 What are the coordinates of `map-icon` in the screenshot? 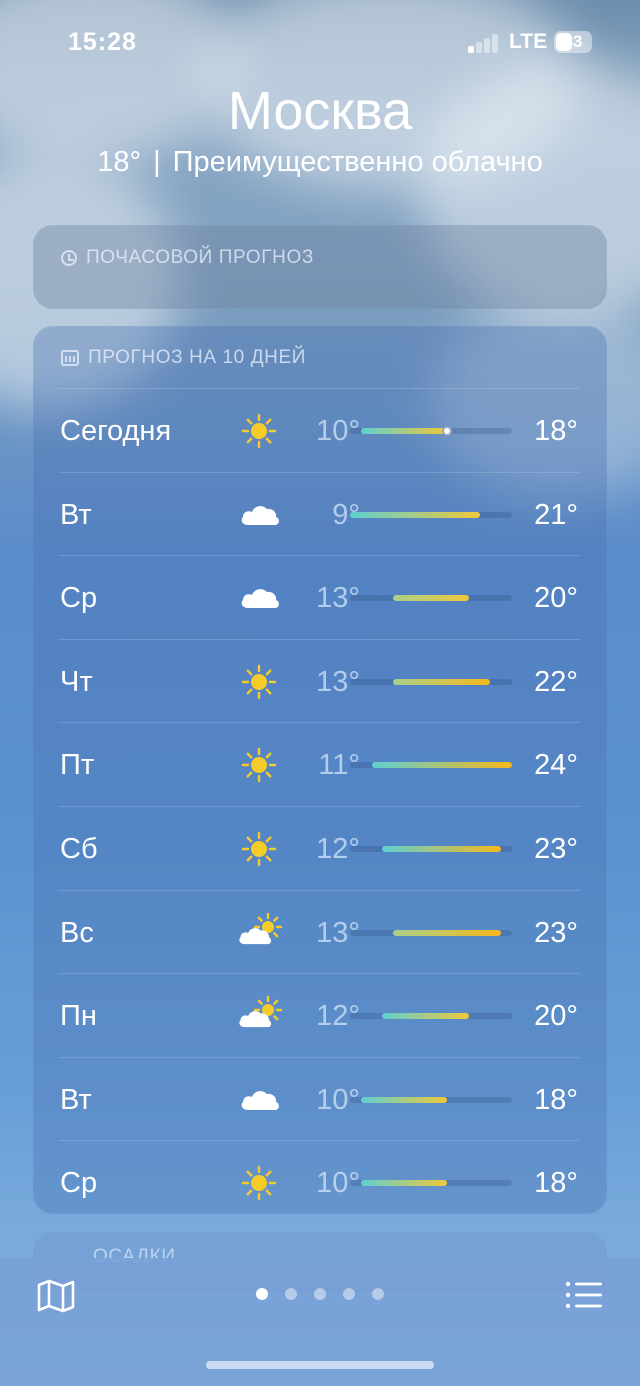 It's located at (56, 1296).